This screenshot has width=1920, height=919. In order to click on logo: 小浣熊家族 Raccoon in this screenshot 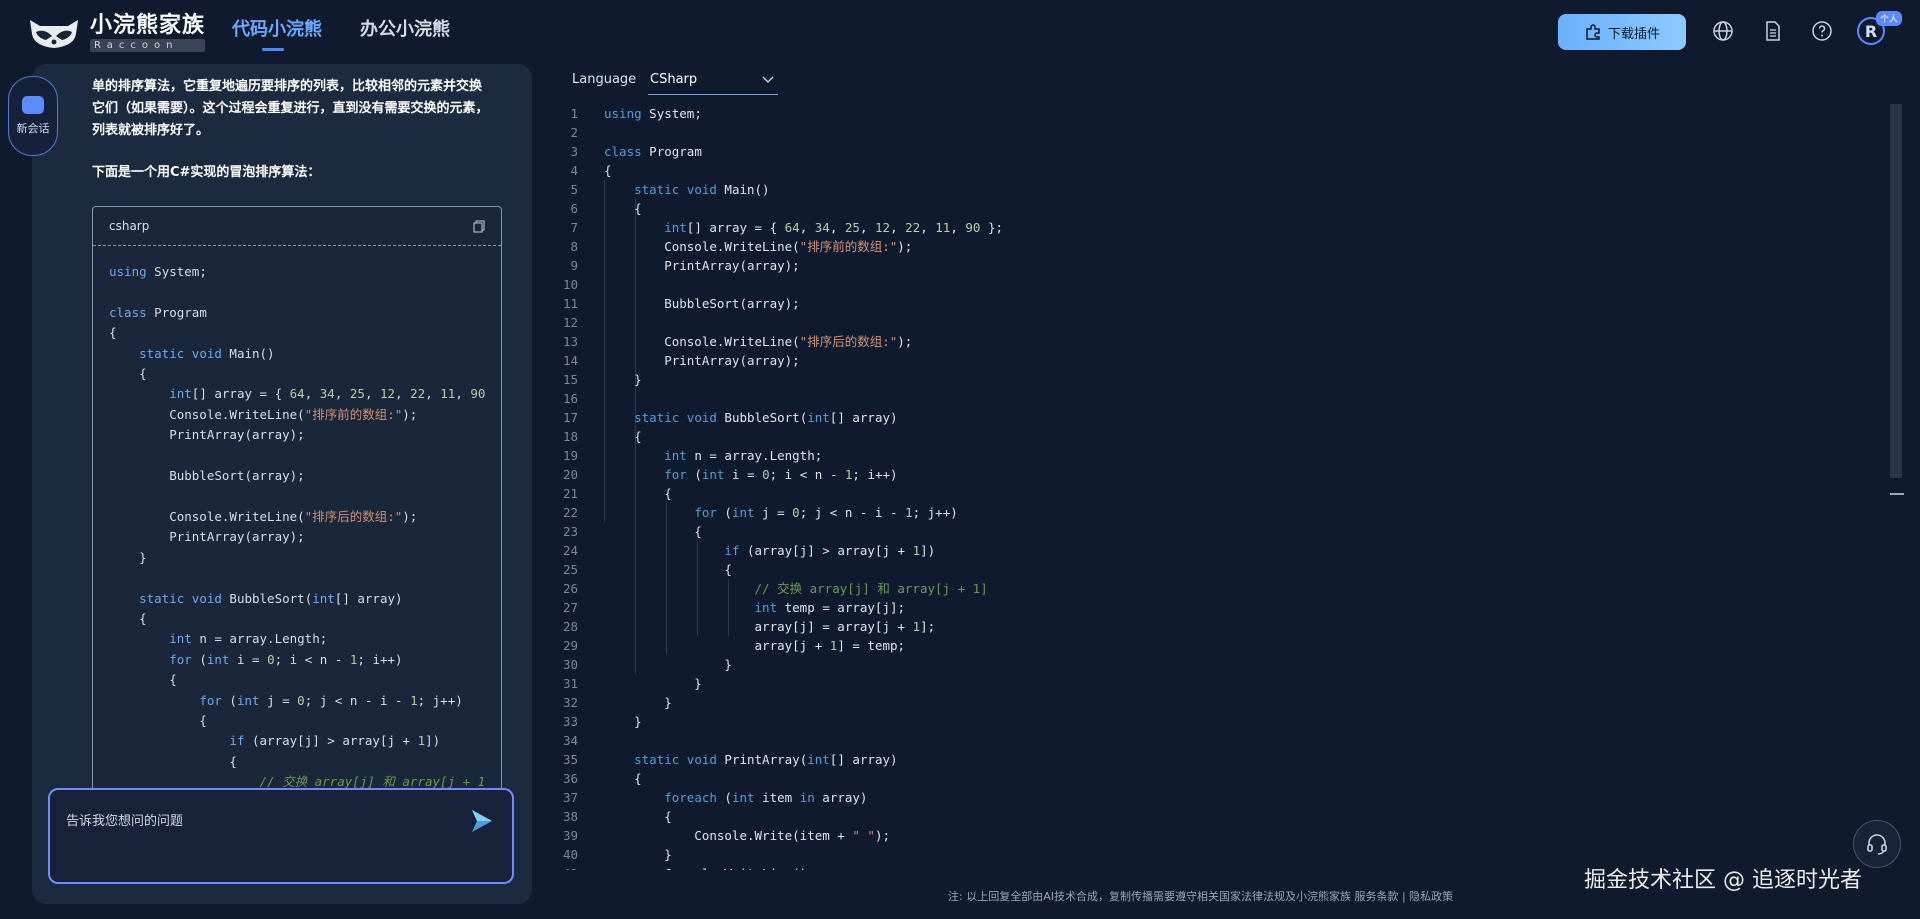, I will do `click(115, 32)`.